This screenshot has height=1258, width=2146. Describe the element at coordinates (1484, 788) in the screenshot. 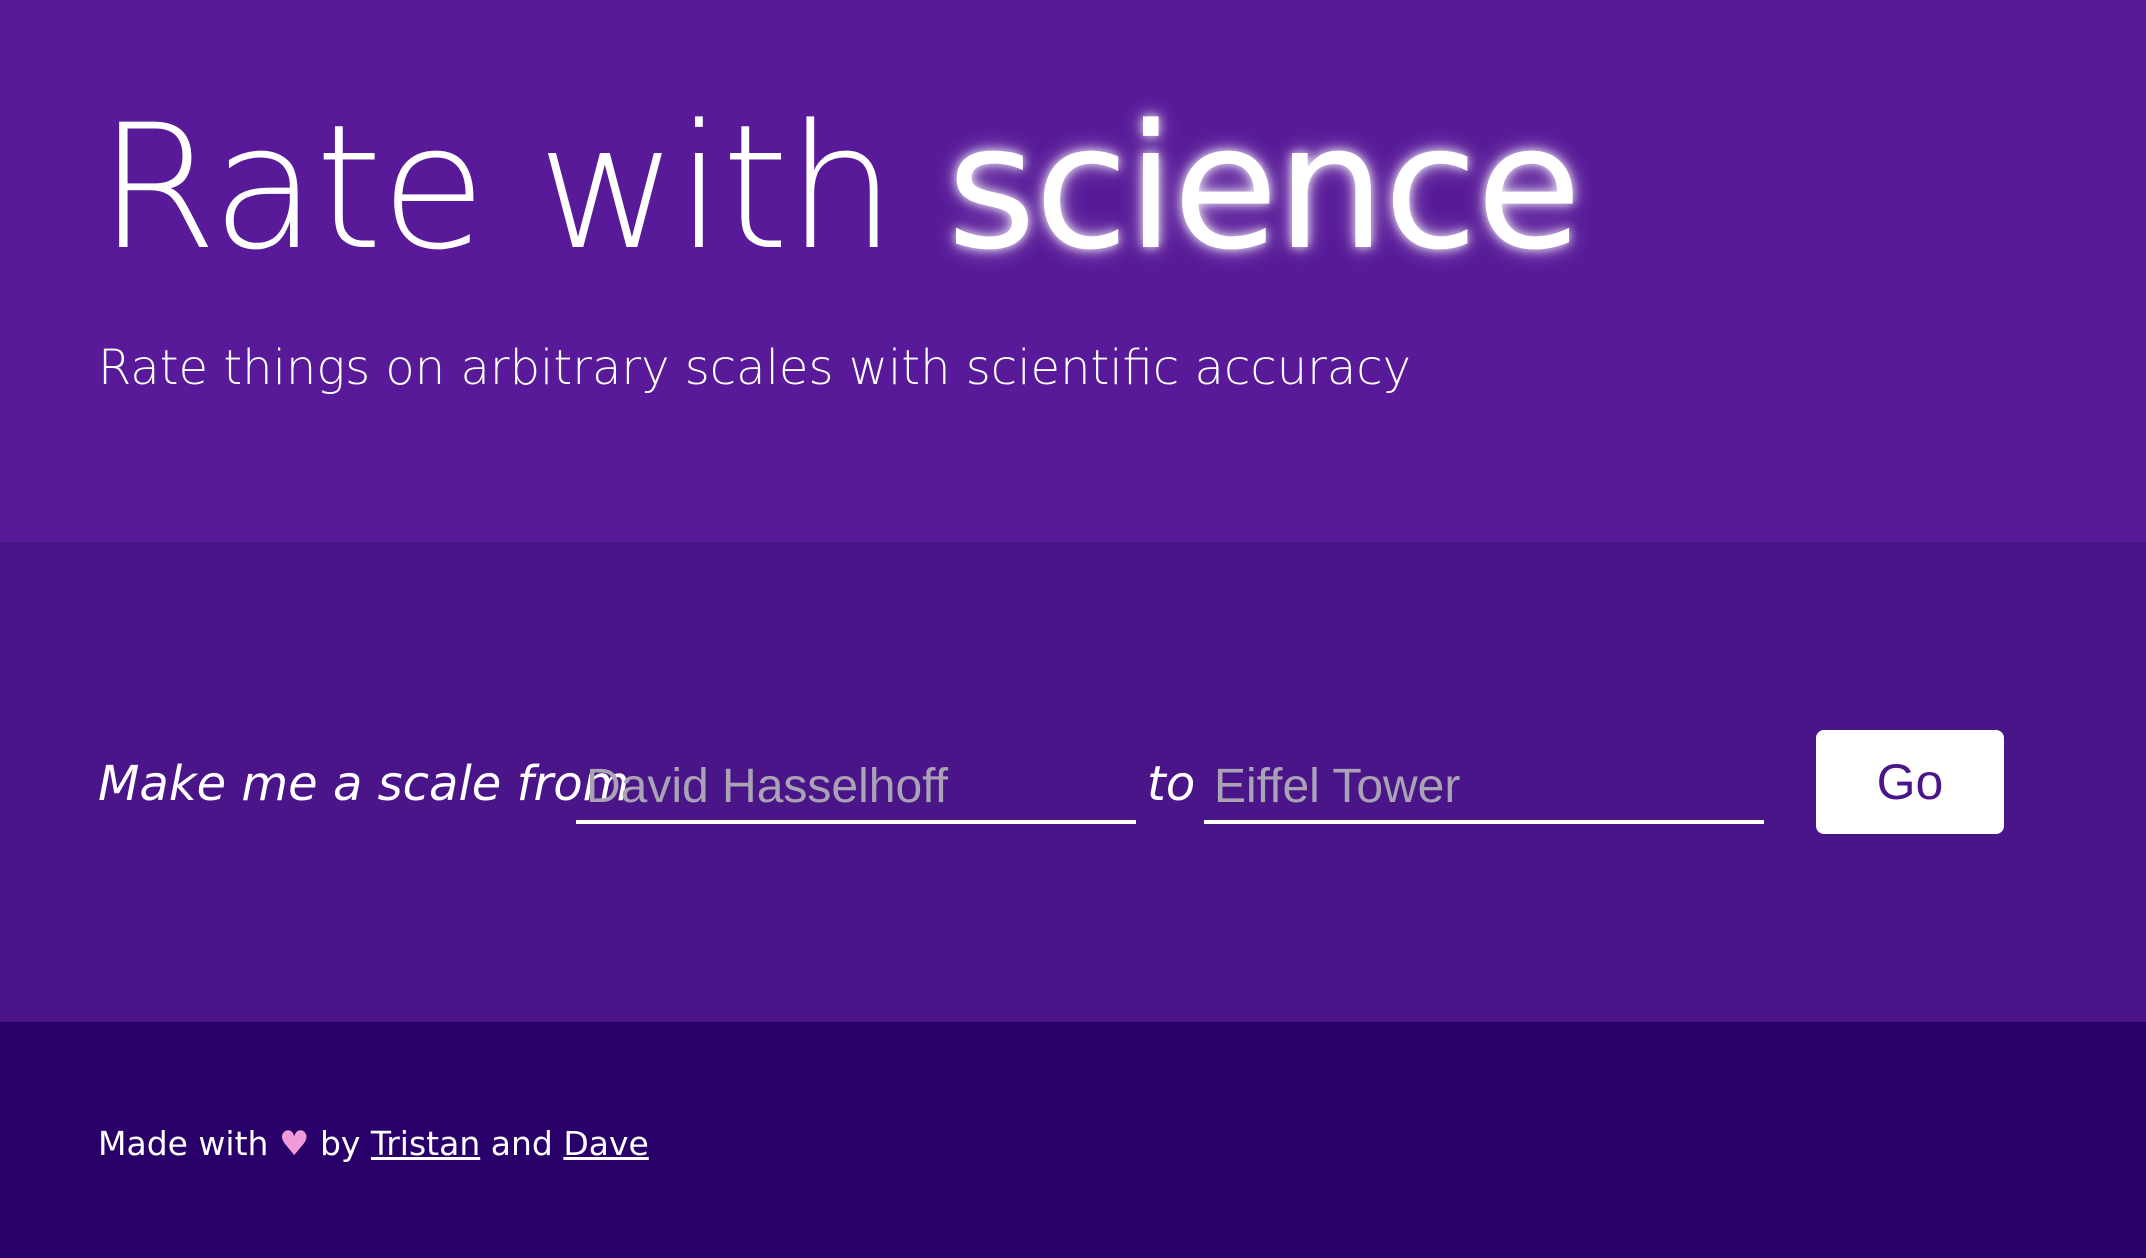

I see `to-input` at that location.